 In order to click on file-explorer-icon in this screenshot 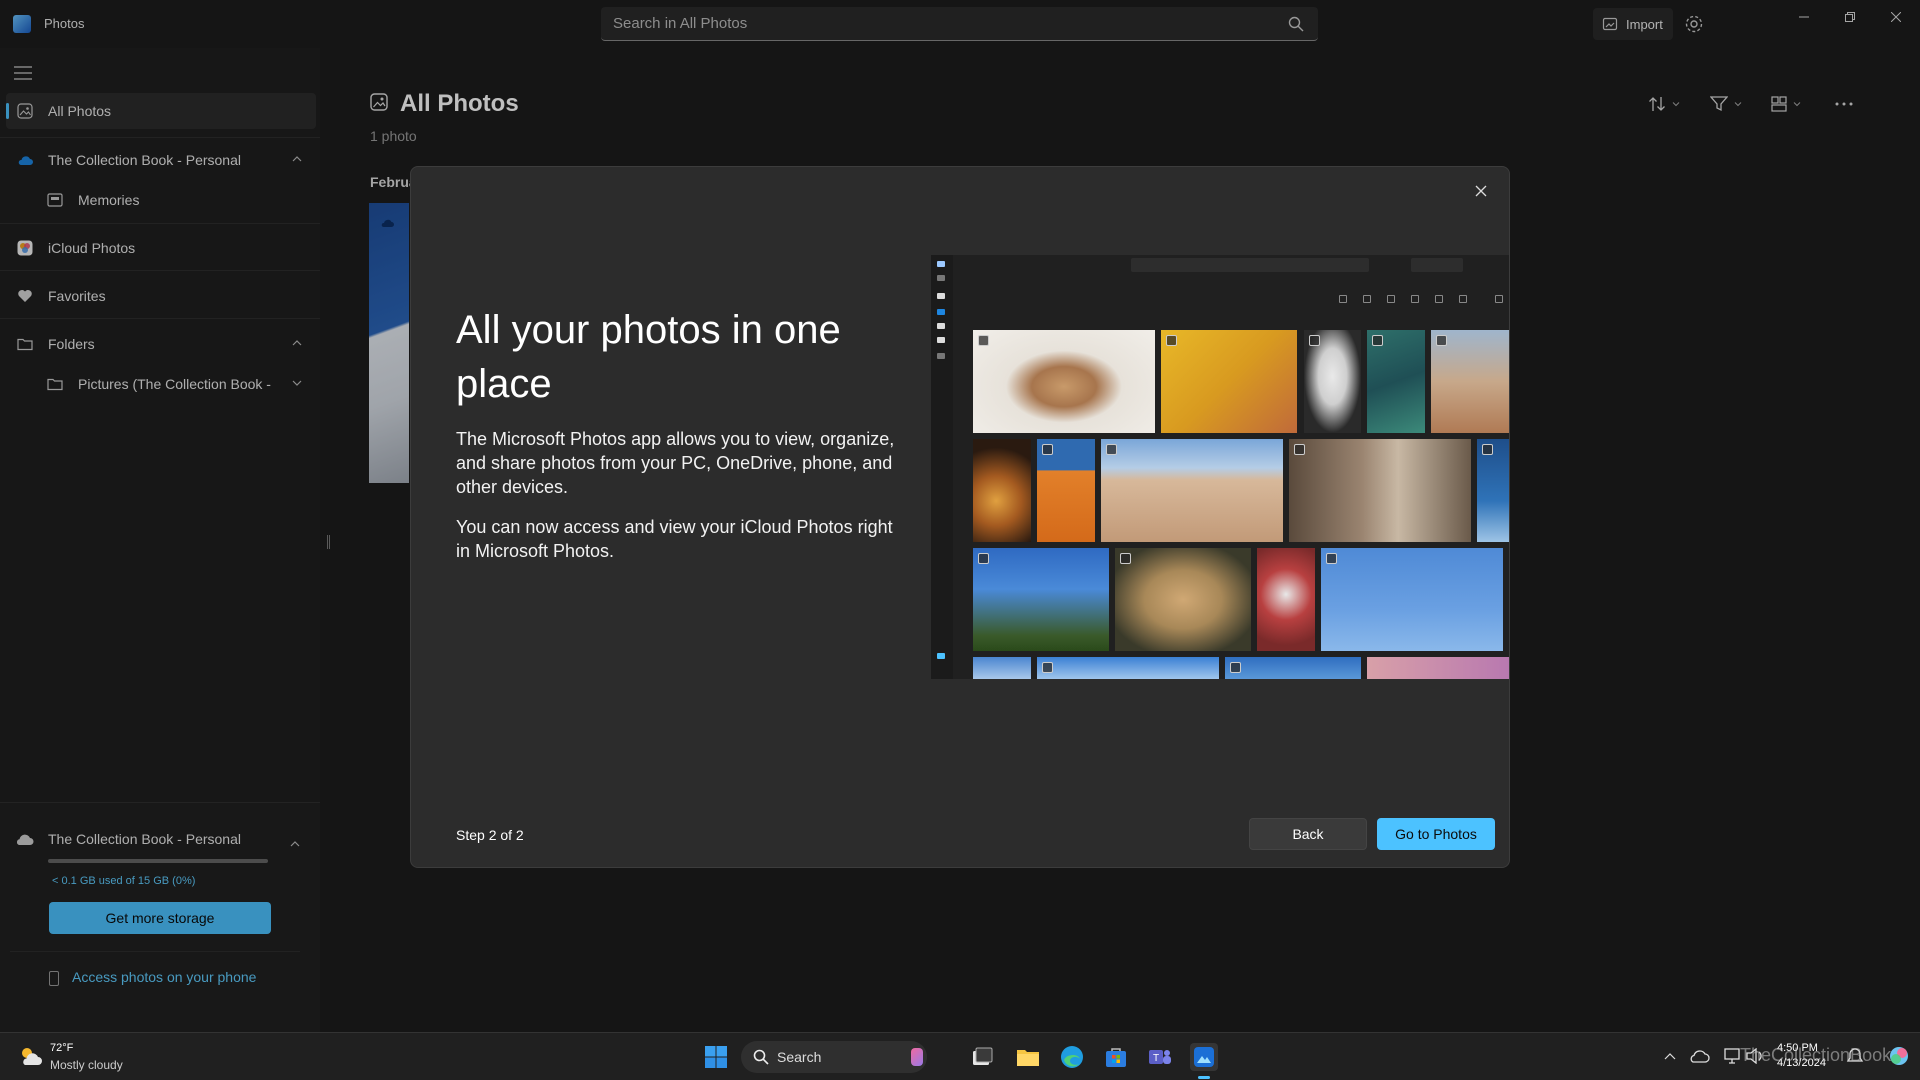, I will do `click(1028, 1058)`.